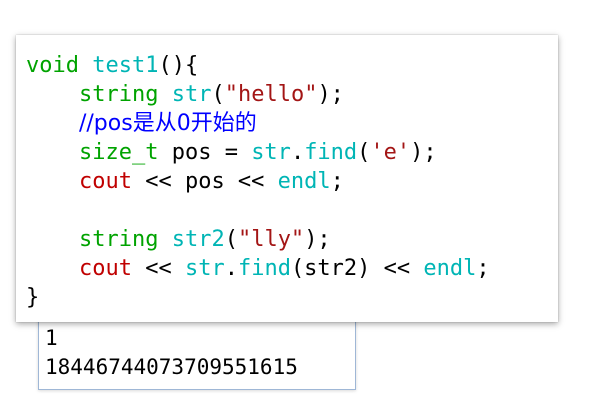  Describe the element at coordinates (198, 239) in the screenshot. I see `variable-str2: str2` at that location.